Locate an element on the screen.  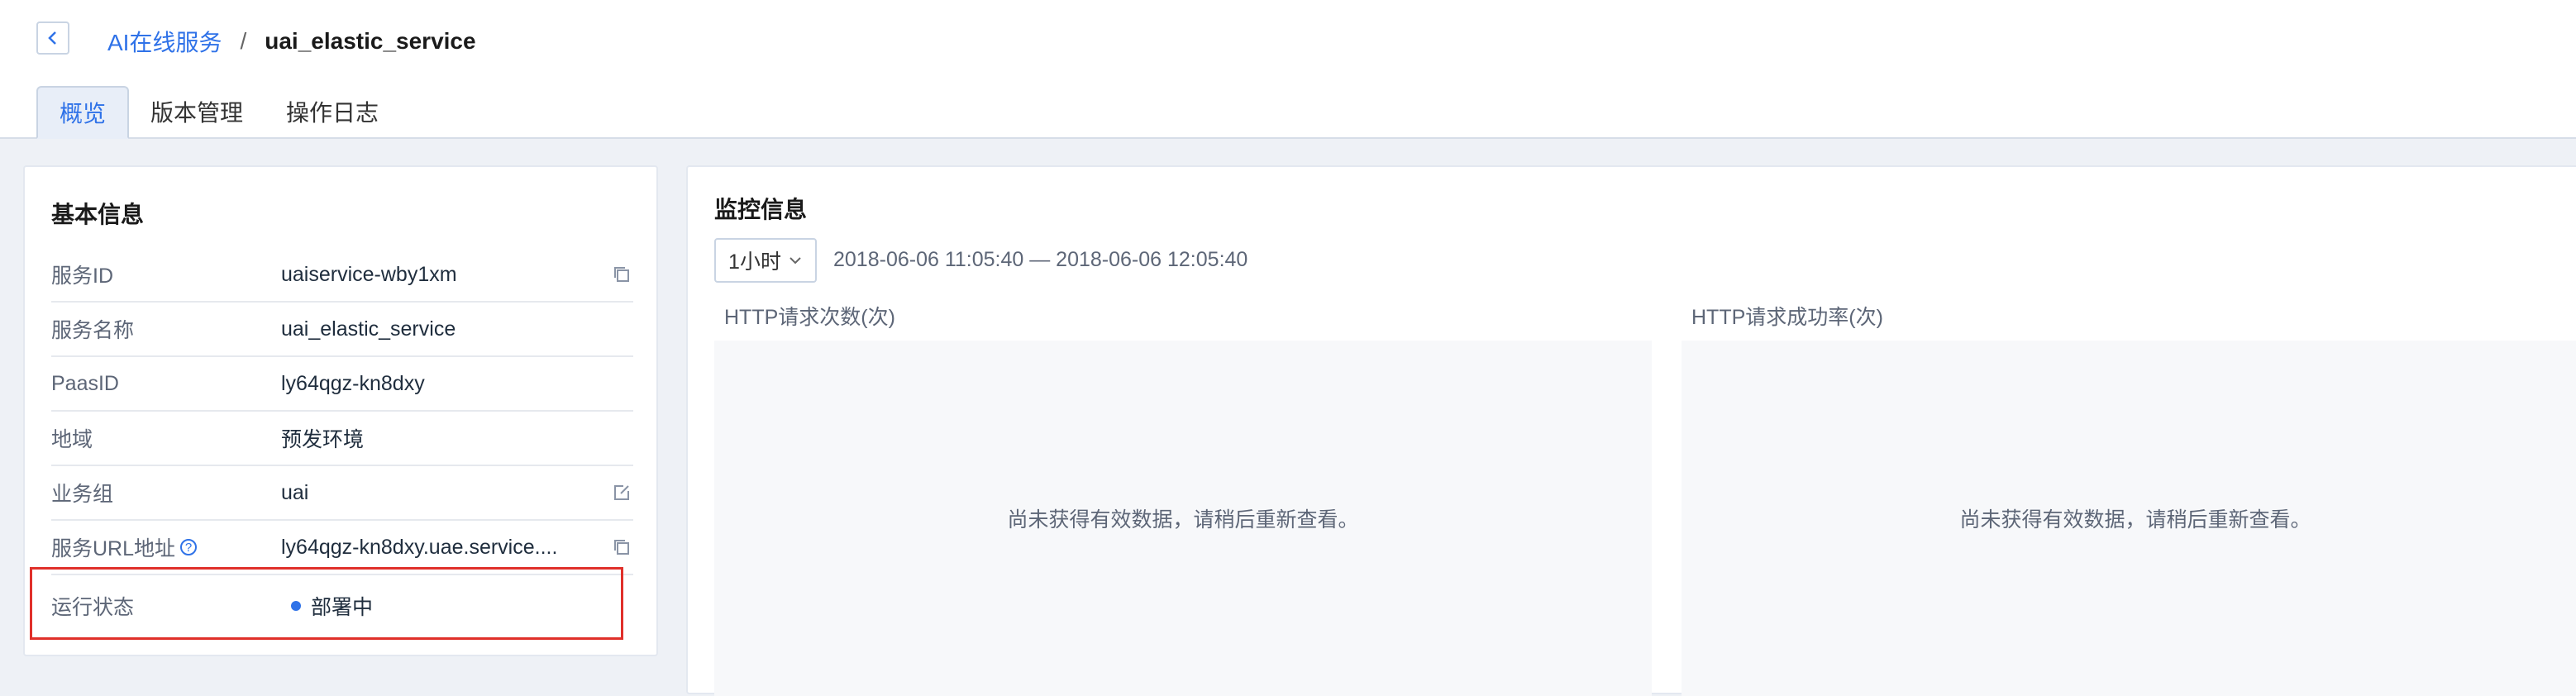
info-row-paas-id: PaasID ly64qgz-kn8dxy is located at coordinates (342, 384).